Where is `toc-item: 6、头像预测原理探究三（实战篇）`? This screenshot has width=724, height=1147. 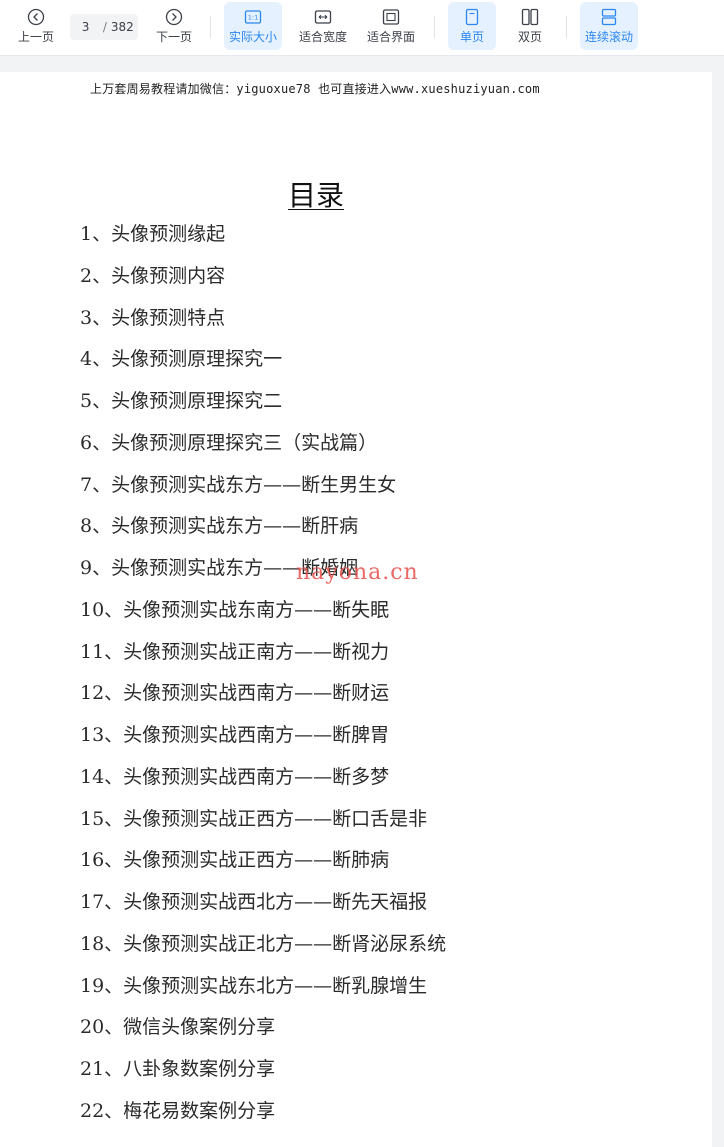
toc-item: 6、头像预测原理探究三（实战篇） is located at coordinates (229, 442).